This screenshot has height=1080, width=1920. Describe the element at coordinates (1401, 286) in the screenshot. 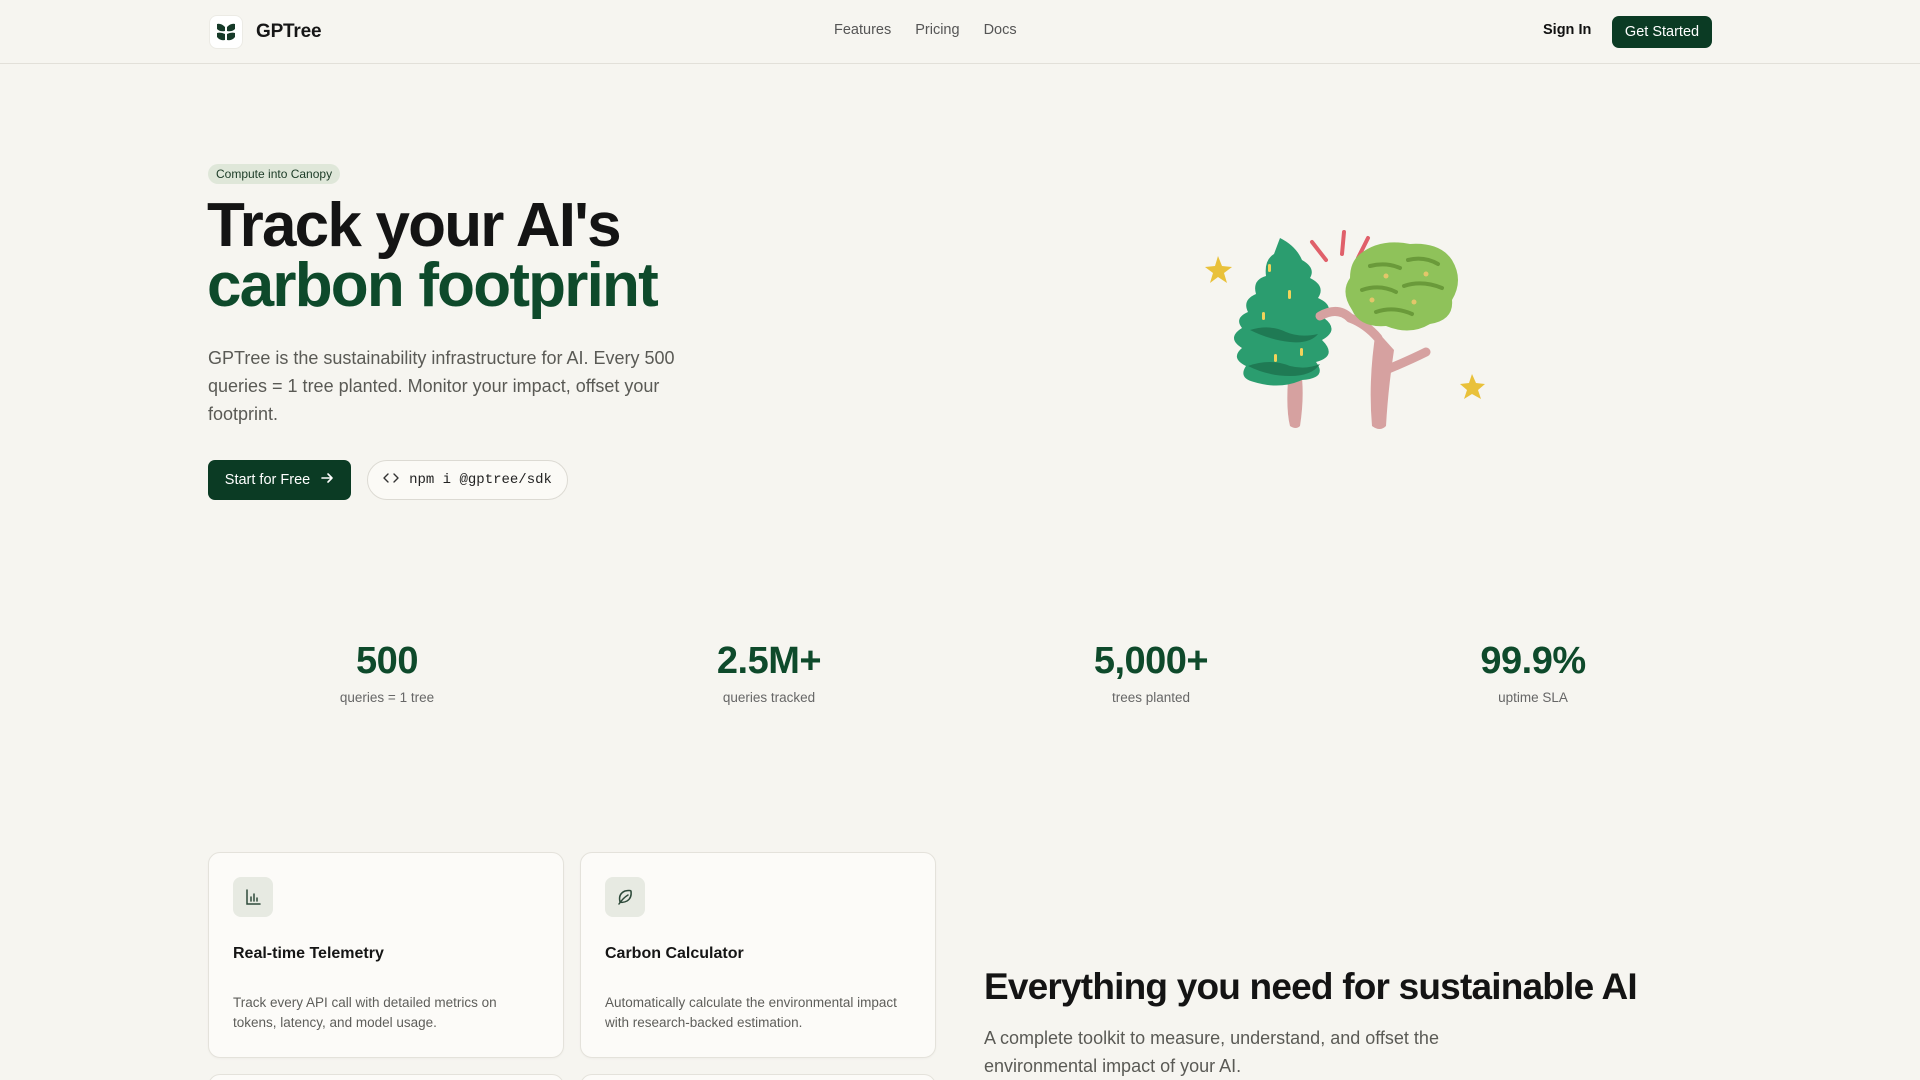

I see `leafy-tree` at that location.